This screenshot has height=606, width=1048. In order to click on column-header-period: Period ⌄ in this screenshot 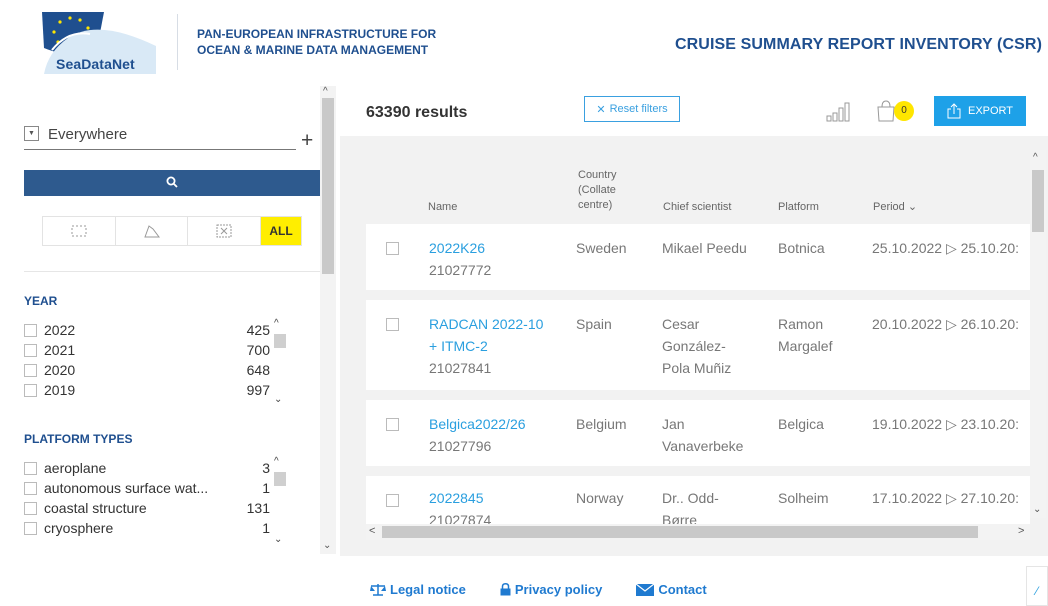, I will do `click(895, 207)`.